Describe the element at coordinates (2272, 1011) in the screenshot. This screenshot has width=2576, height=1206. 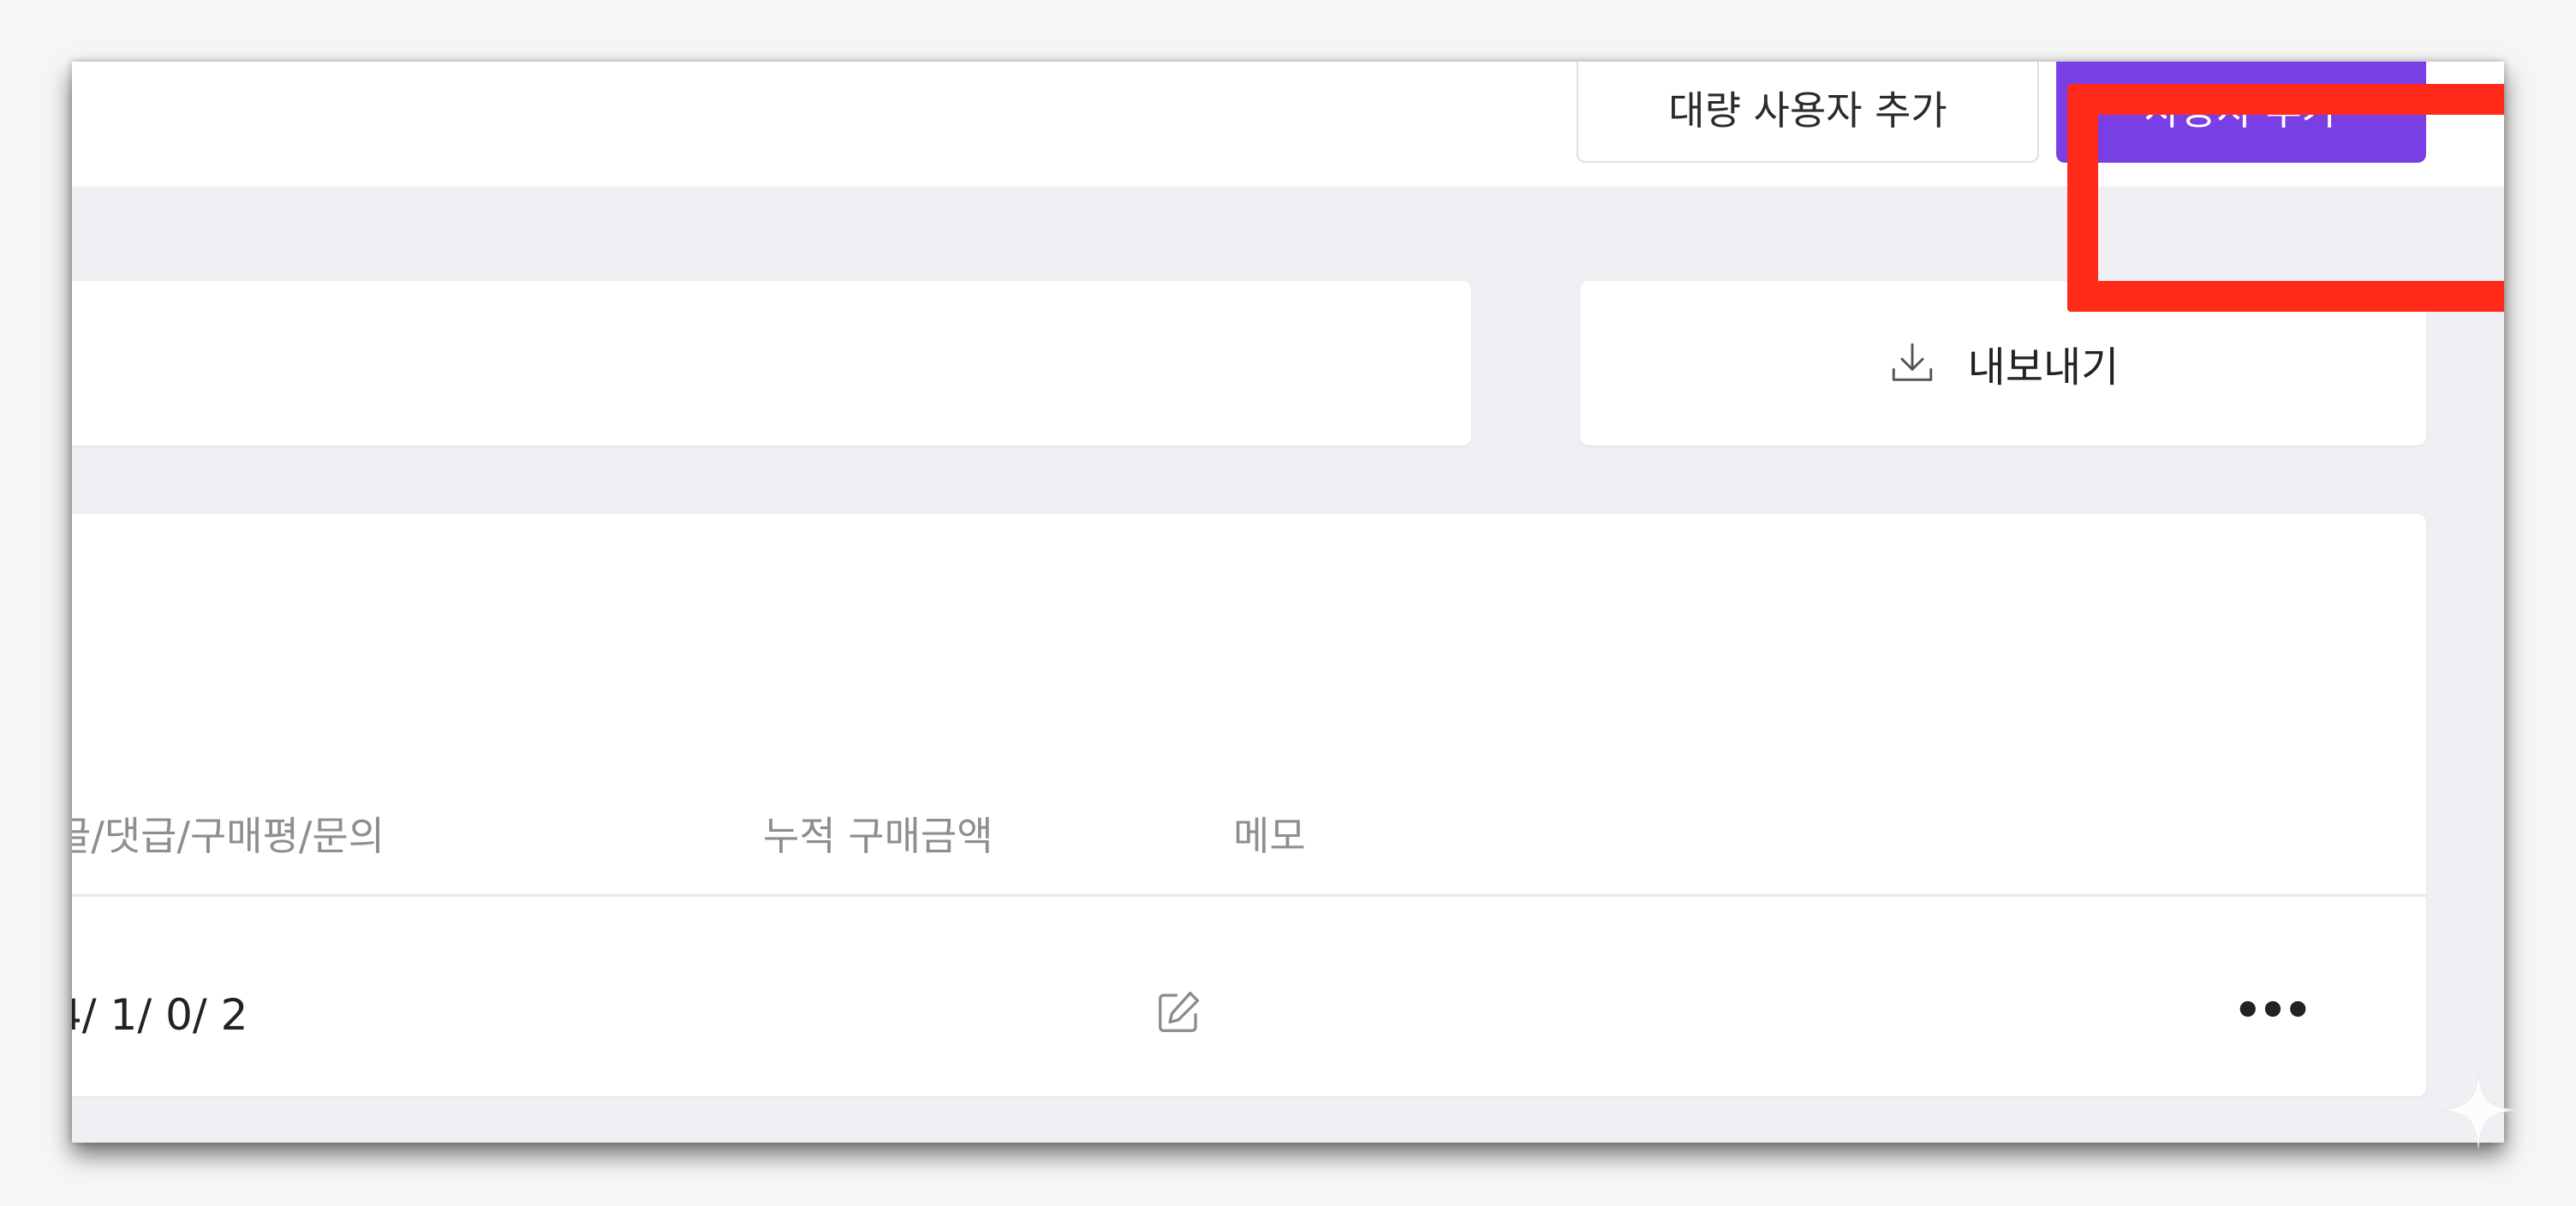
I see `more-icon: •••` at that location.